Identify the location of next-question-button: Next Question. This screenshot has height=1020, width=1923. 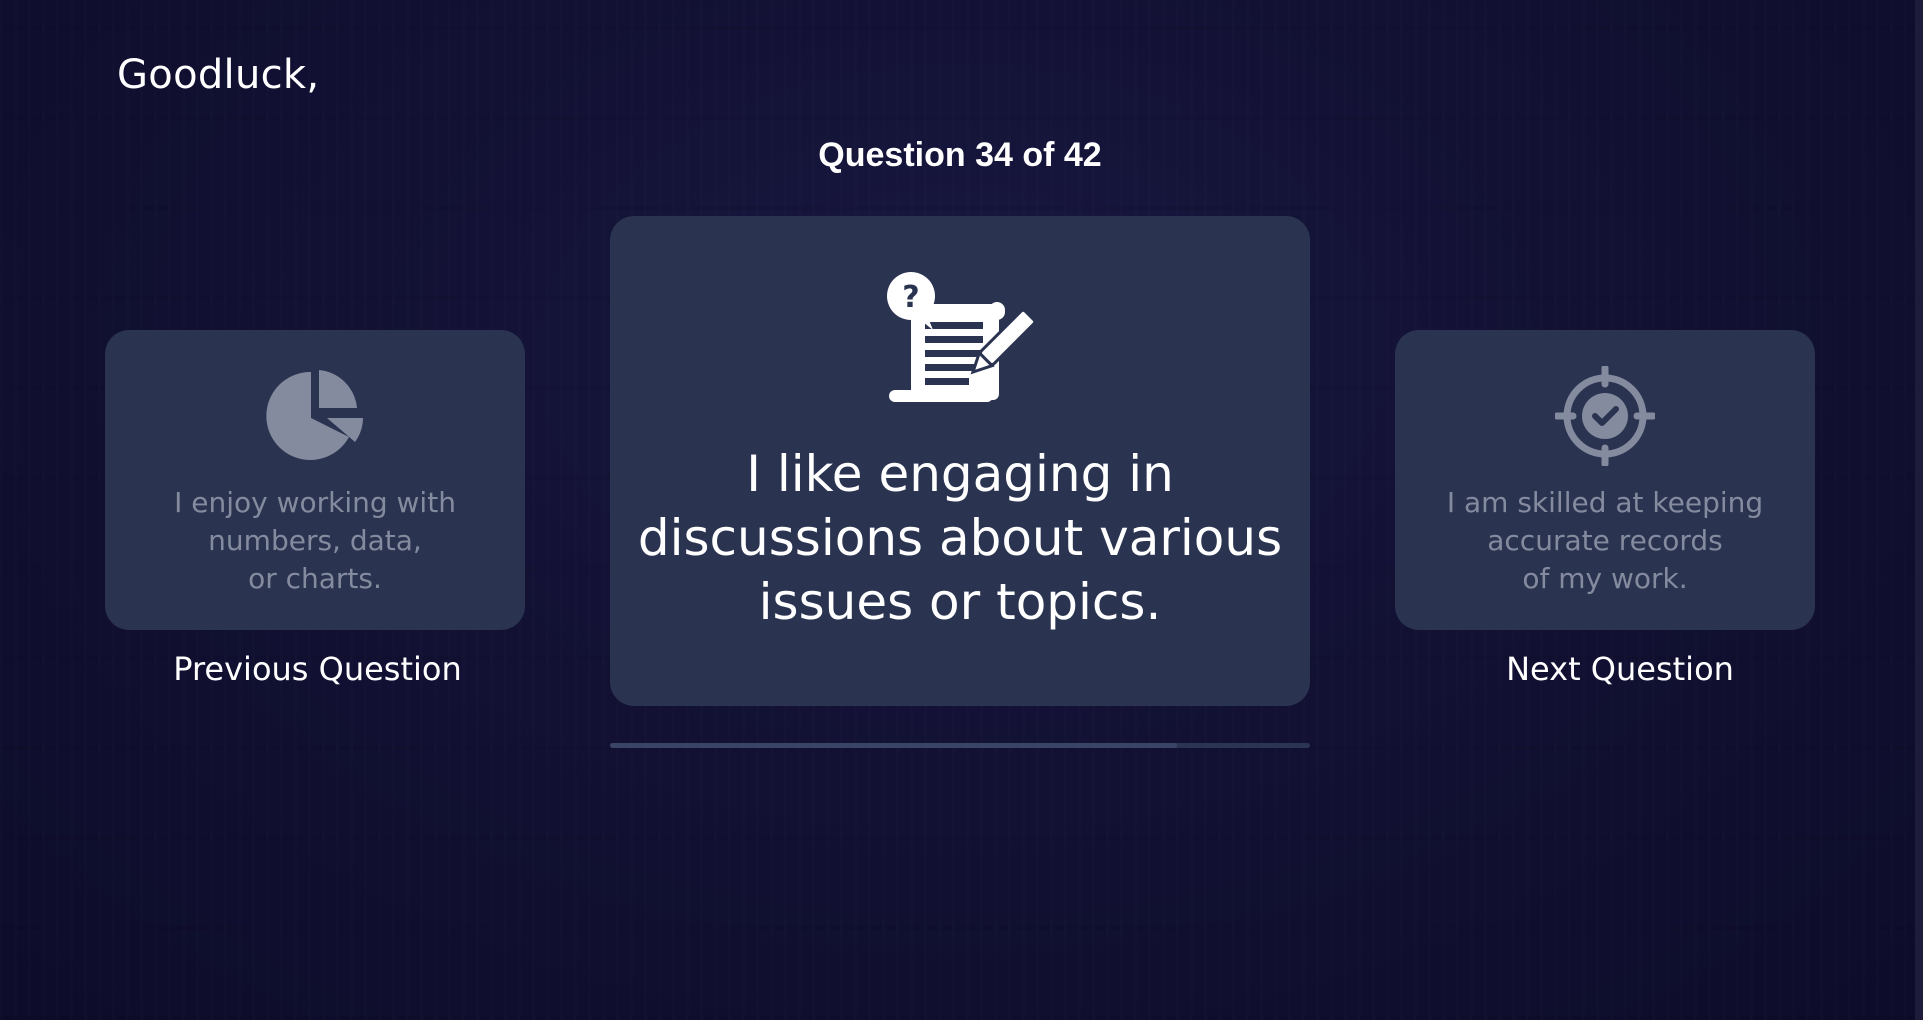
(1620, 669).